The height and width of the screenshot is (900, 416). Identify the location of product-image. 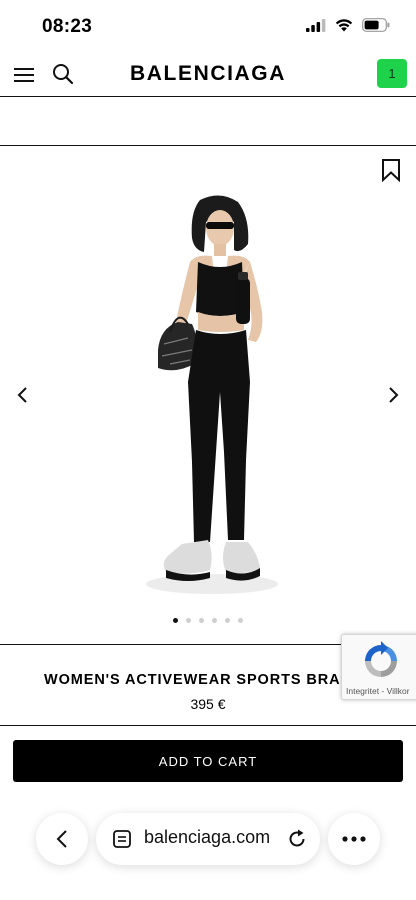
(212, 394).